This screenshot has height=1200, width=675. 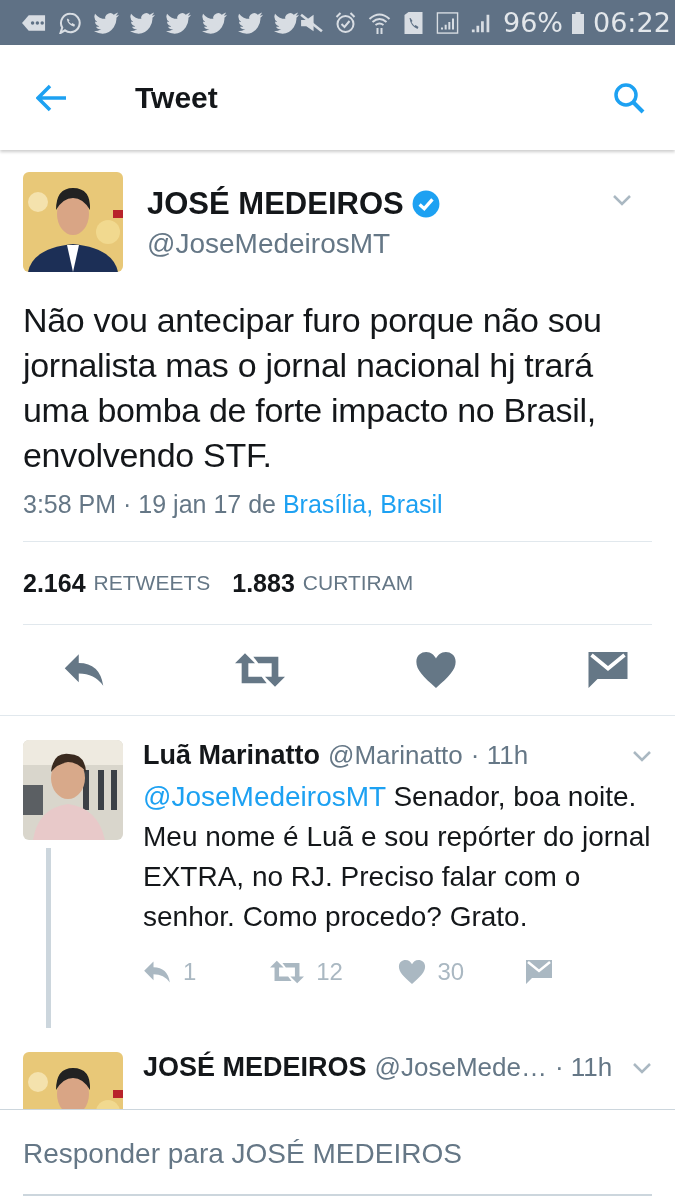 I want to click on back-arrow-icon, so click(x=52, y=97).